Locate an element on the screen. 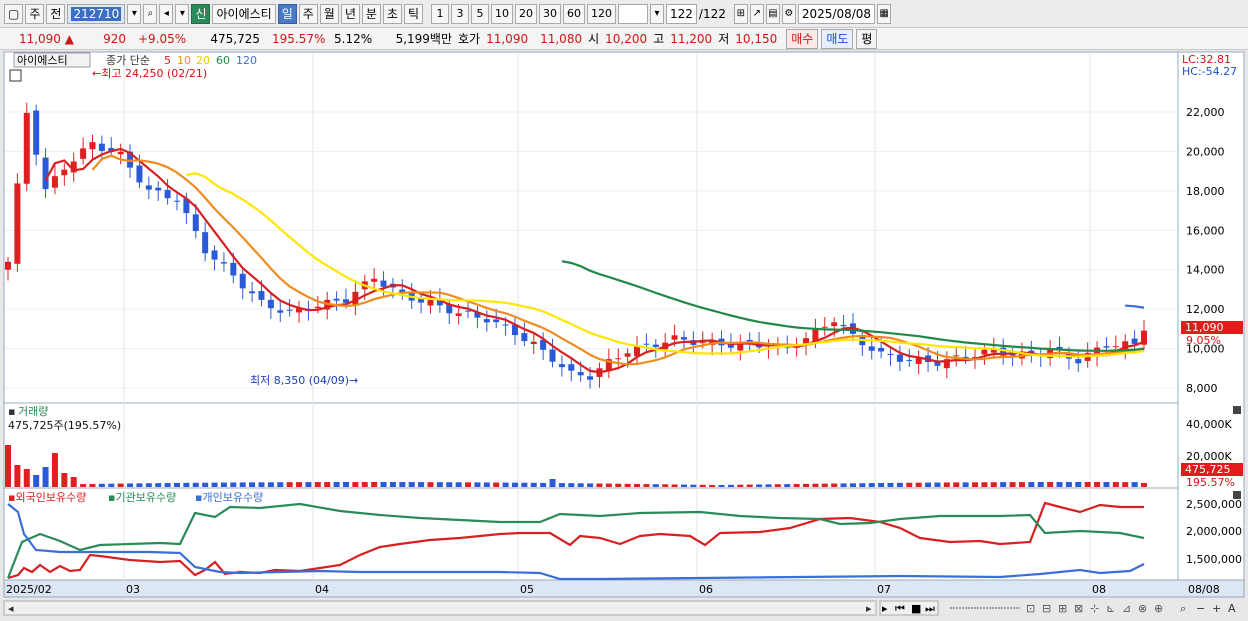 The width and height of the screenshot is (1248, 621). save-icon: ▤ is located at coordinates (772, 13).